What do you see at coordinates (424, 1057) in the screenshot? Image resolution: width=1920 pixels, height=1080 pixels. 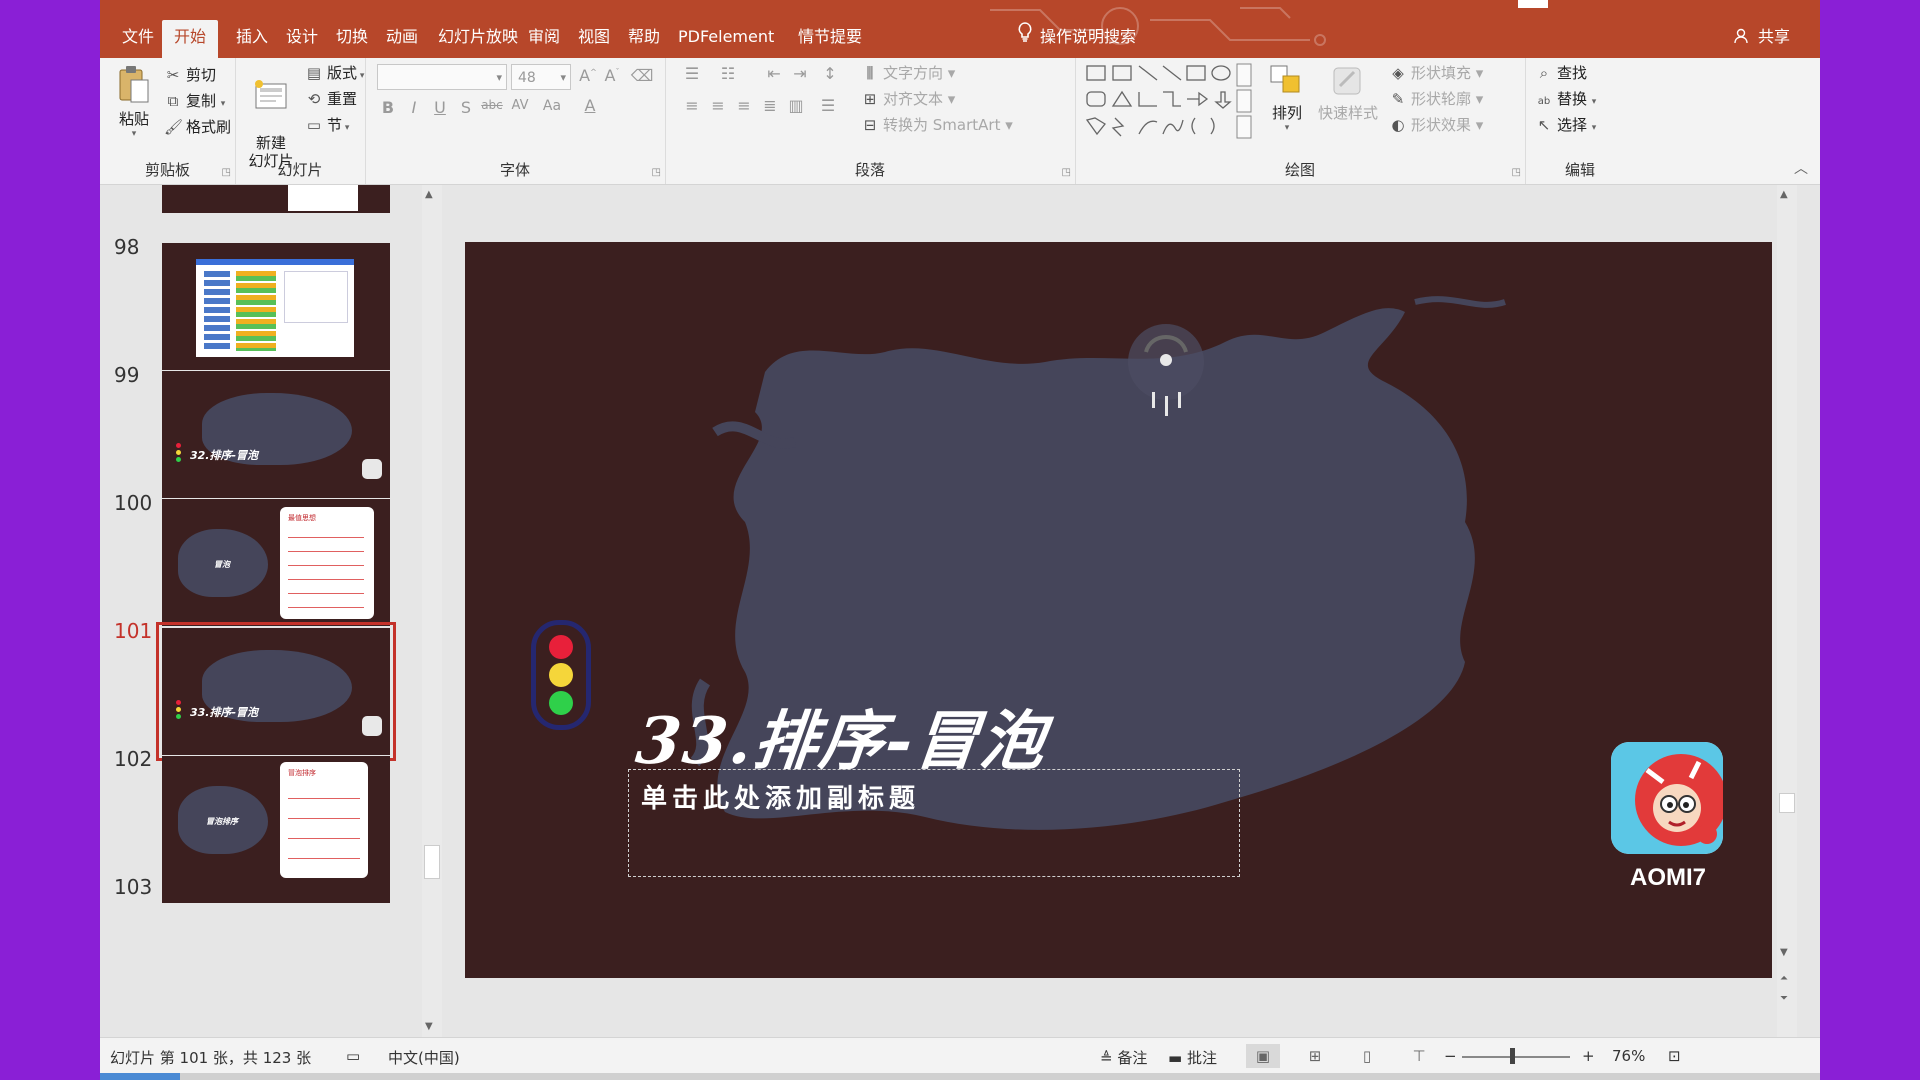 I see `language-indicator: 中文(中国)` at bounding box center [424, 1057].